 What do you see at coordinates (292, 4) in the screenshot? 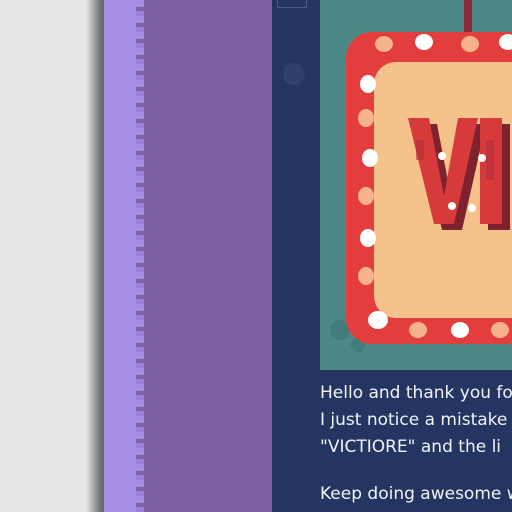
I see `frame-corner-icon` at bounding box center [292, 4].